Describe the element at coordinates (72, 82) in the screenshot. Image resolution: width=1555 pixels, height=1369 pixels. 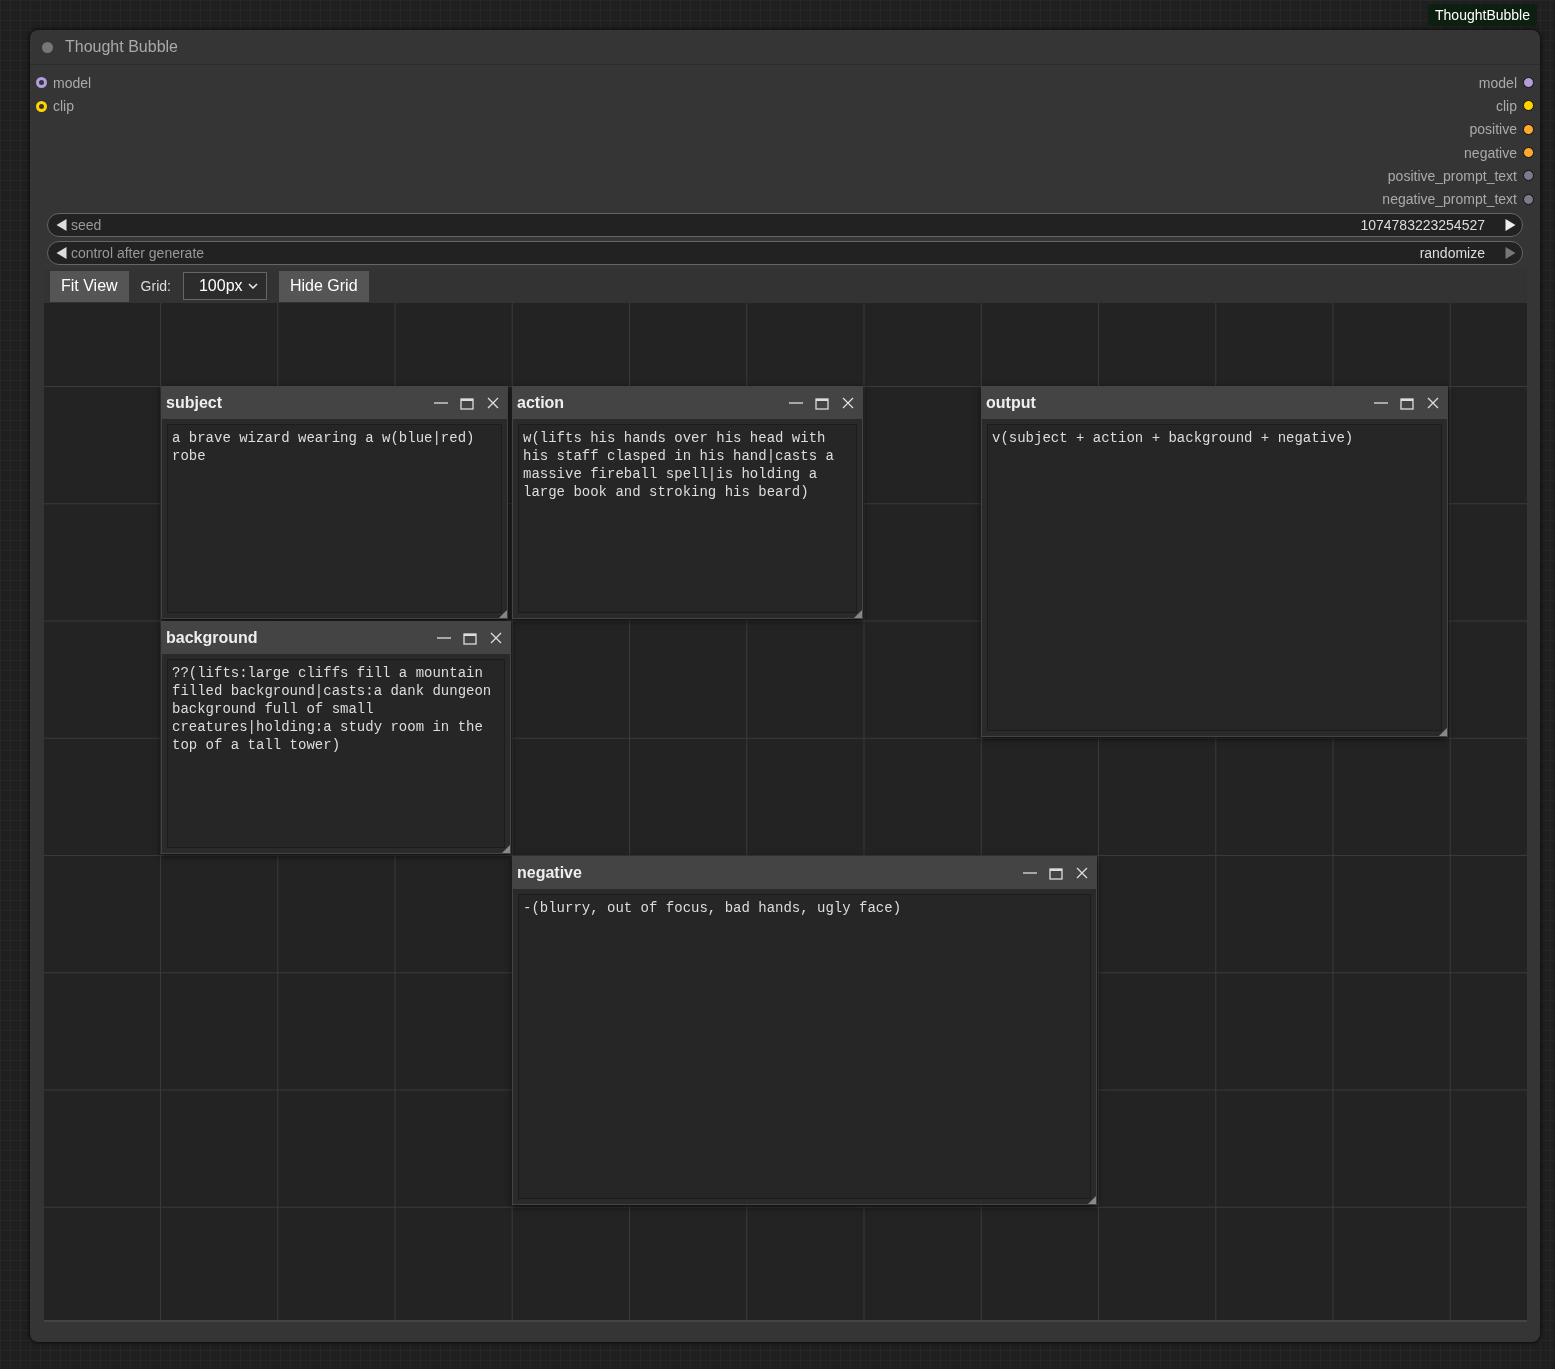
I see `input-label: model` at that location.